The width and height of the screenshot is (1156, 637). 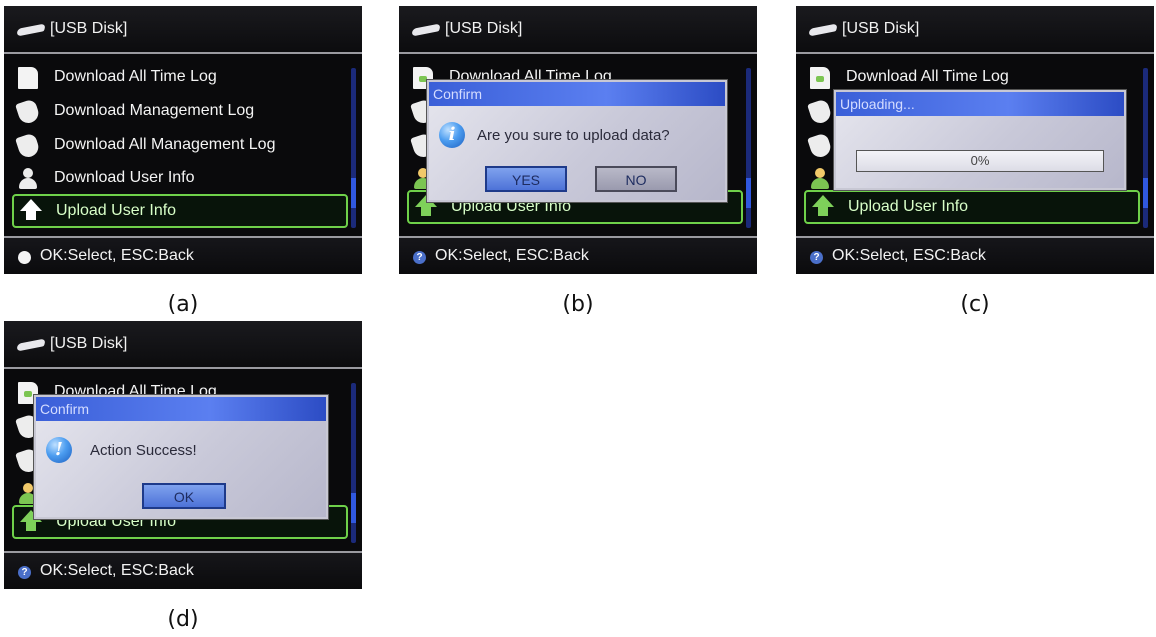 I want to click on menu-item-download-user-info: Download User Info, so click(x=178, y=178).